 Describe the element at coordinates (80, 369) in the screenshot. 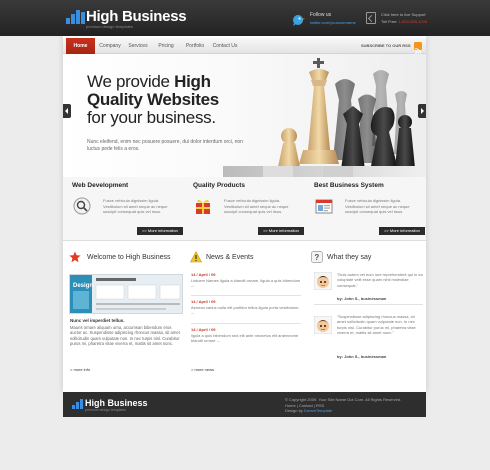

I see `more-info-link: > more info` at that location.